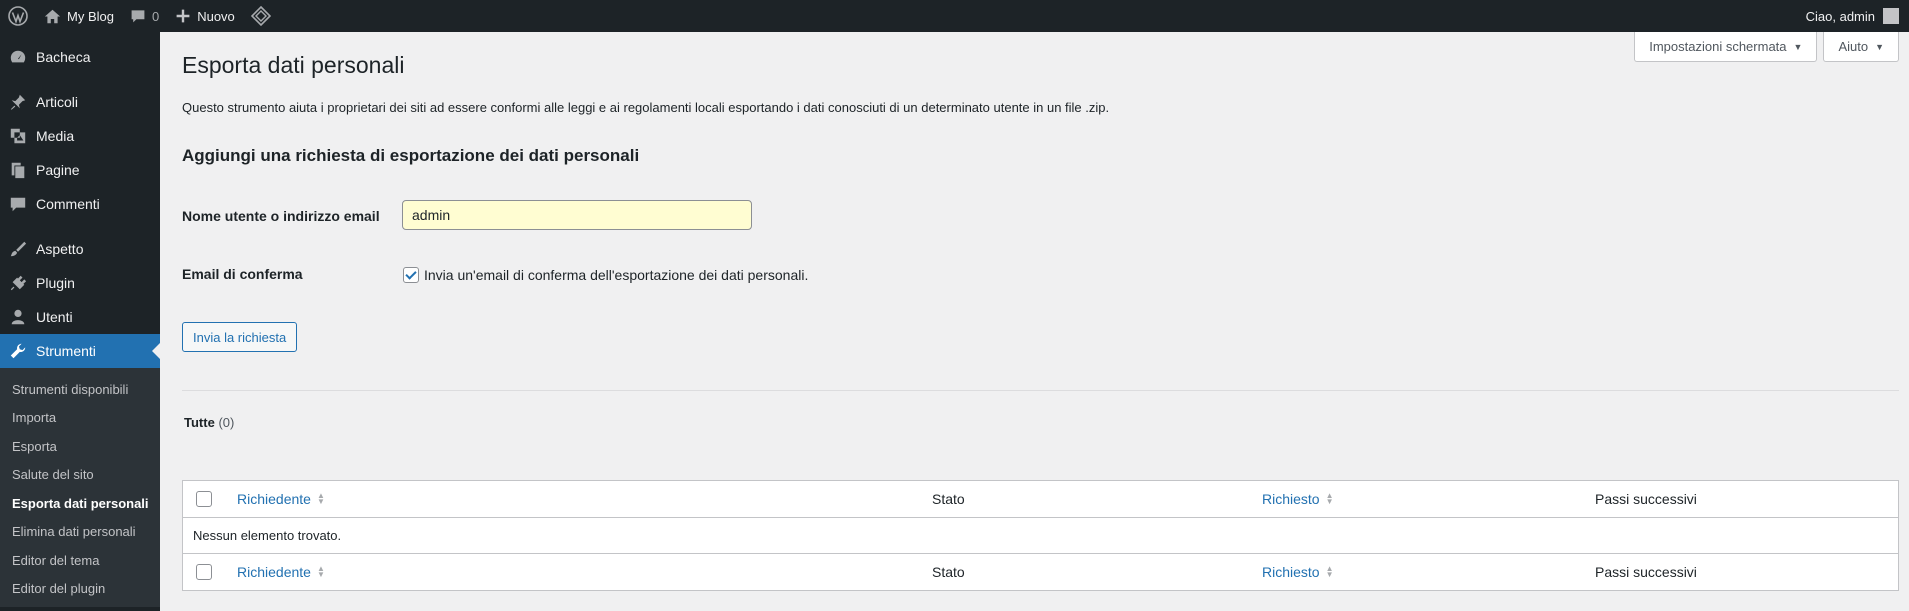  Describe the element at coordinates (155, 16) in the screenshot. I see `comments-count: 0` at that location.